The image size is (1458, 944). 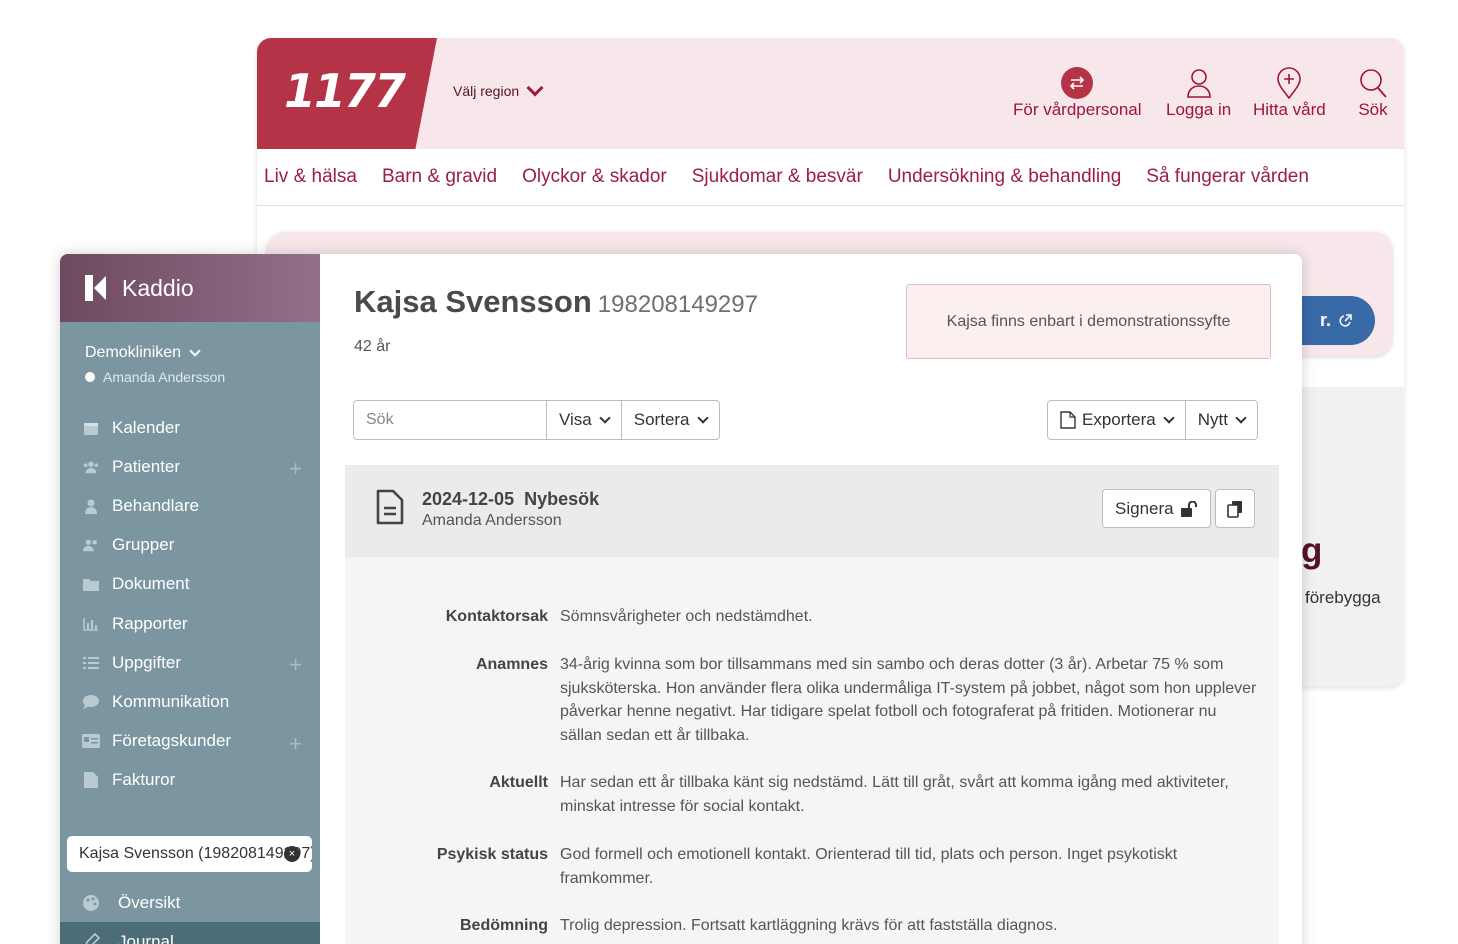 I want to click on sign-button: Signera, so click(x=1156, y=508).